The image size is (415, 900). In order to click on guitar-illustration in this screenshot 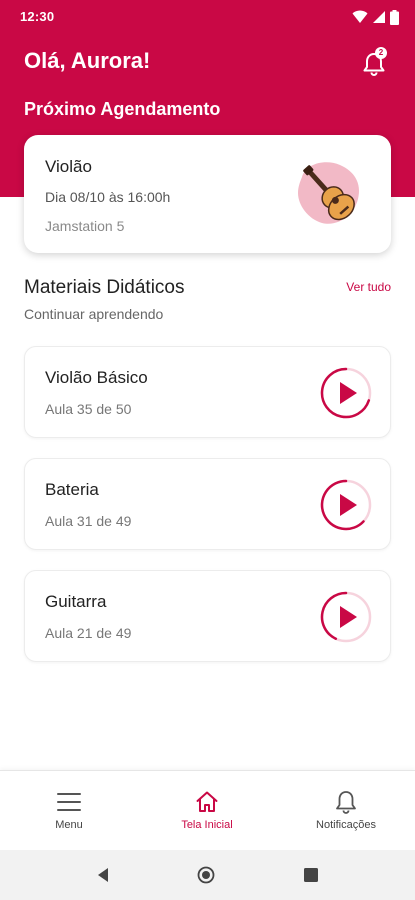, I will do `click(329, 193)`.